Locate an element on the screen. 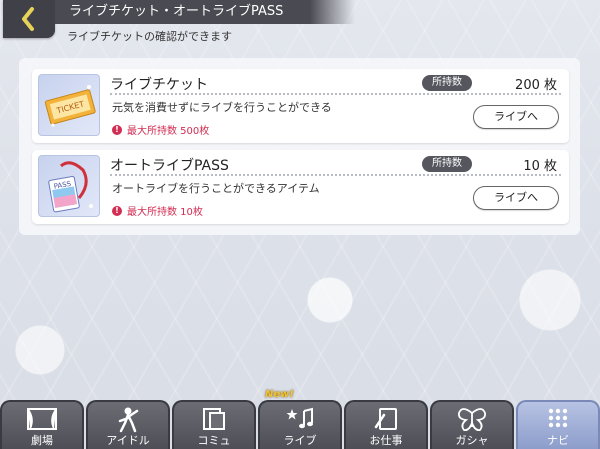 This screenshot has height=449, width=600. item-description: オートライブを行うことができるアイテム is located at coordinates (216, 188).